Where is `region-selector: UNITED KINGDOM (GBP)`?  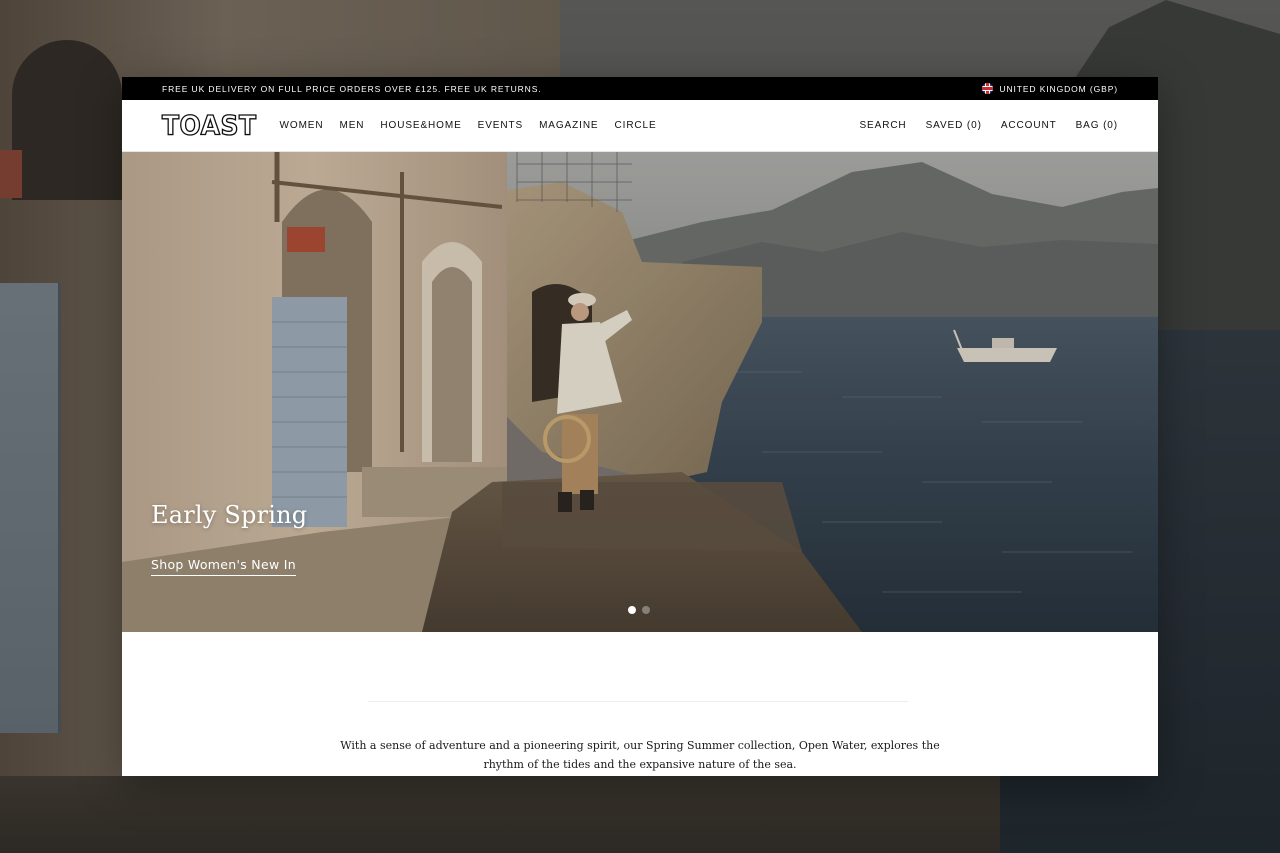
region-selector: UNITED KINGDOM (GBP) is located at coordinates (1050, 88).